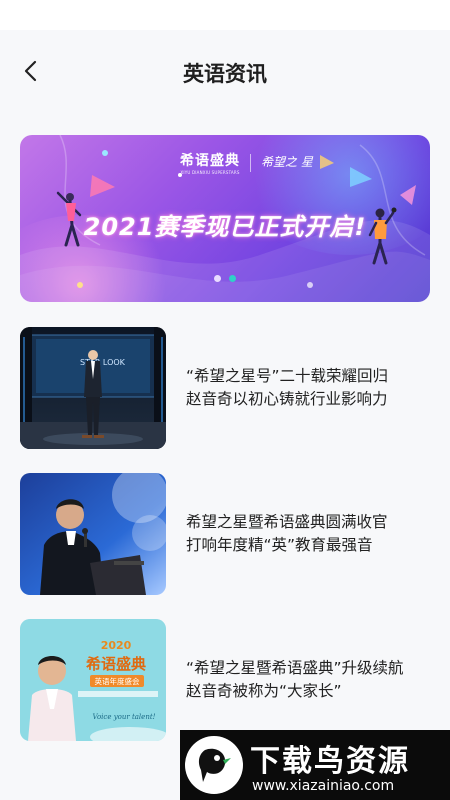 This screenshot has height=800, width=450. I want to click on xiyu-logo: 希语盛典 XIYU DIANXIU SUPERSTARS, so click(210, 164).